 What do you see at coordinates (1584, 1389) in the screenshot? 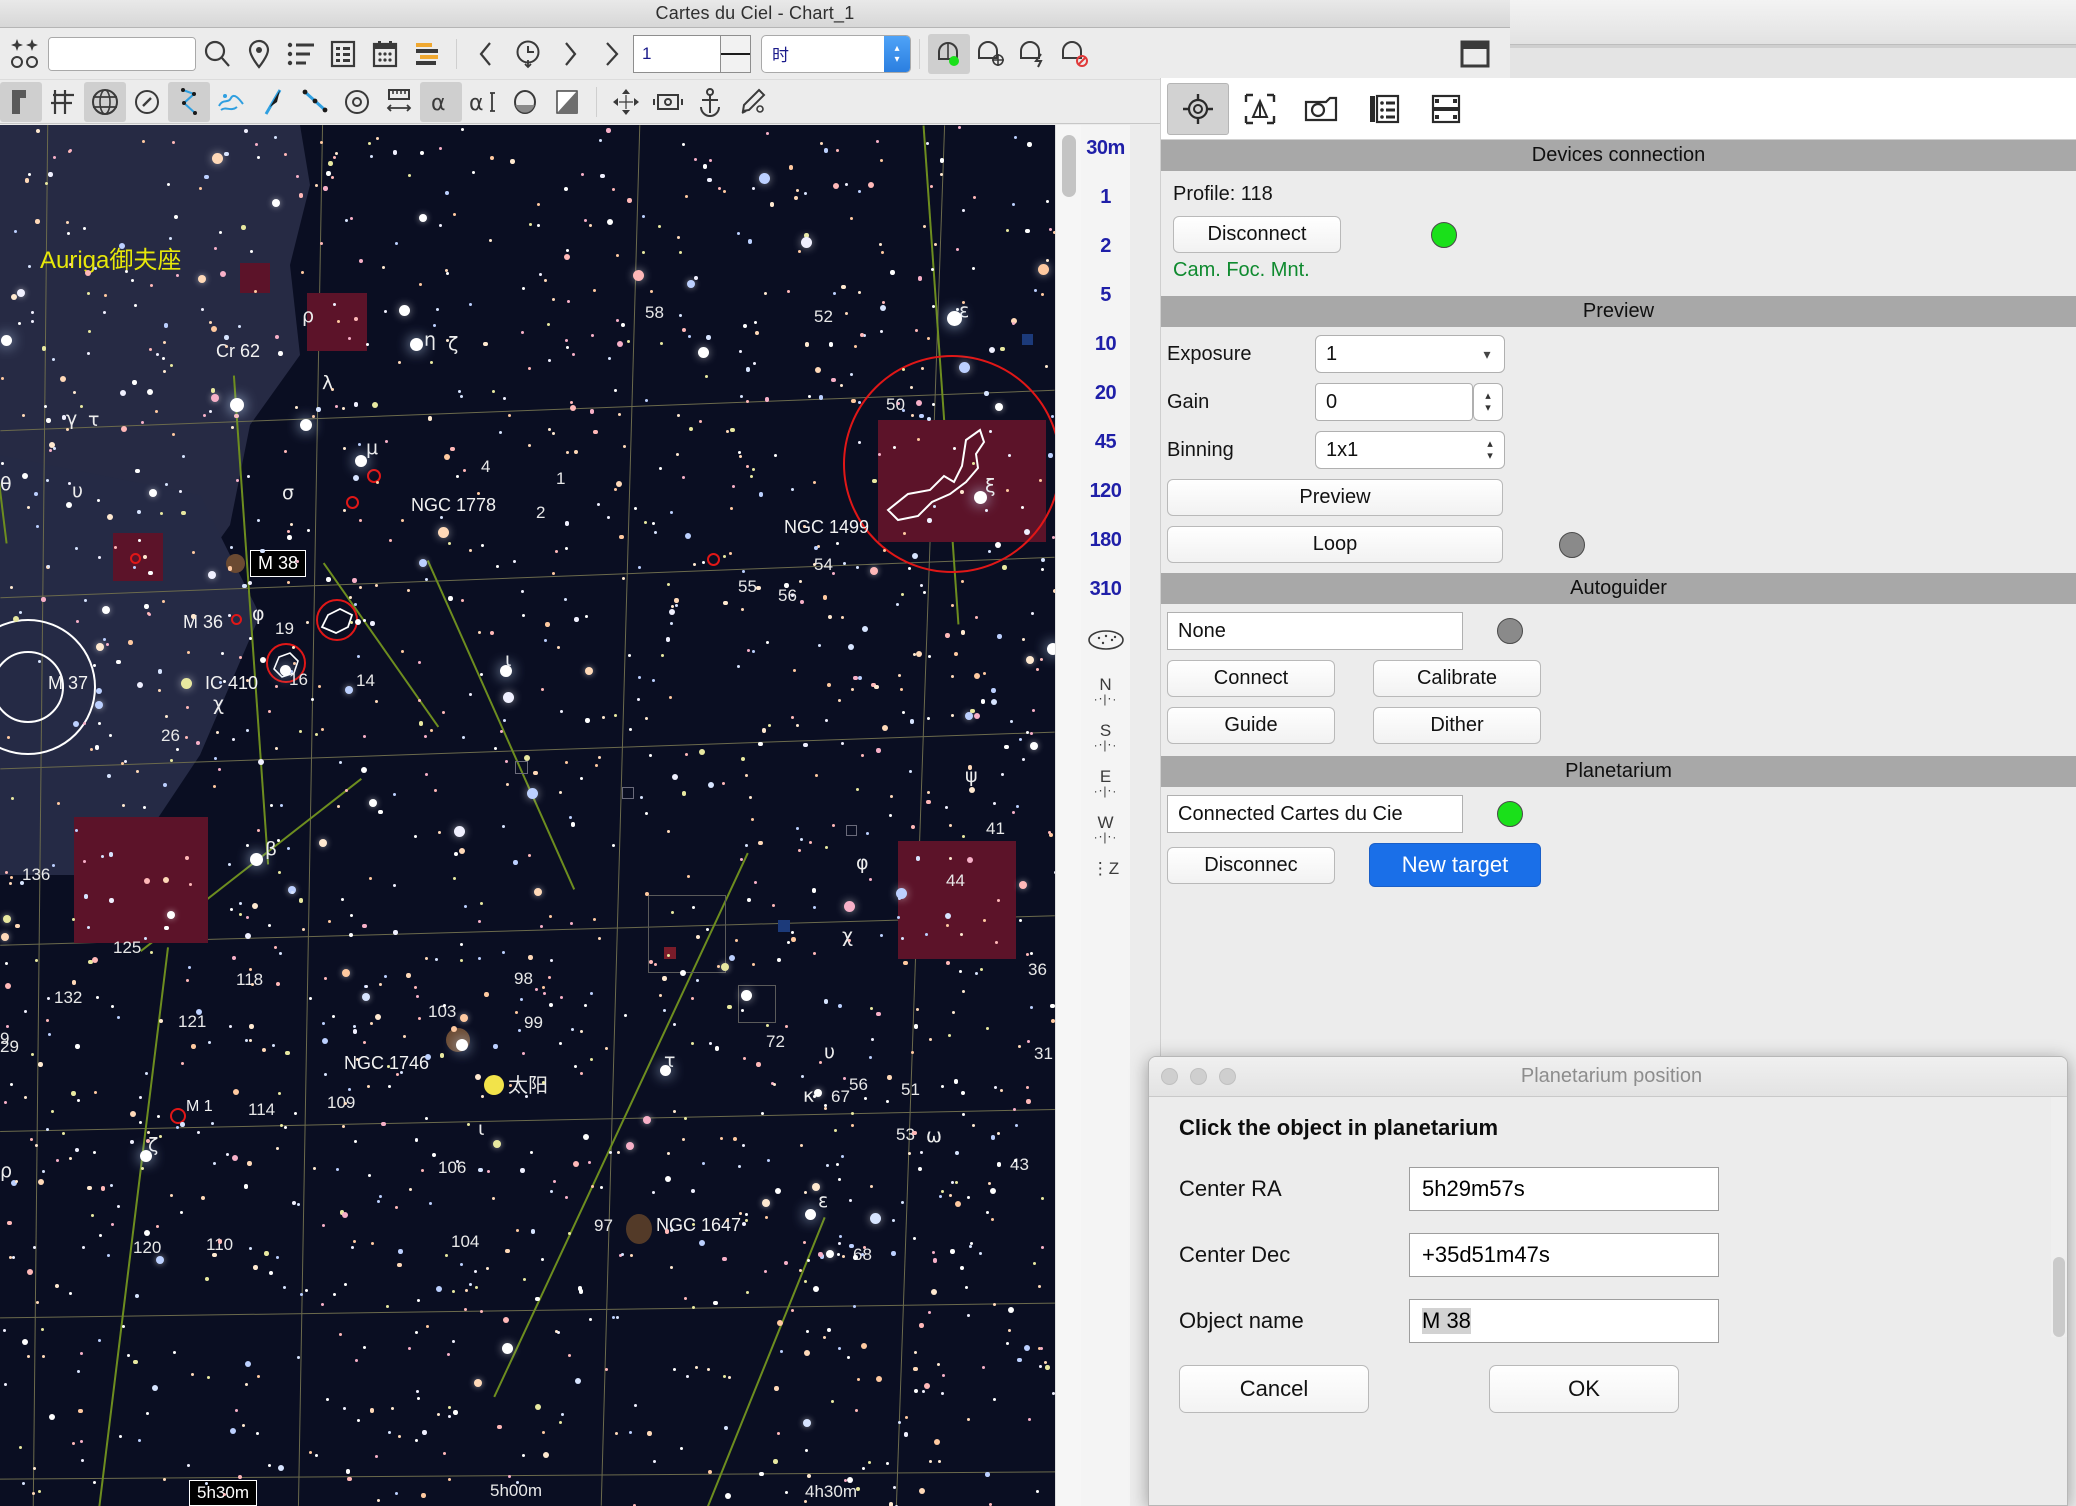
I see `ok-button: OK` at bounding box center [1584, 1389].